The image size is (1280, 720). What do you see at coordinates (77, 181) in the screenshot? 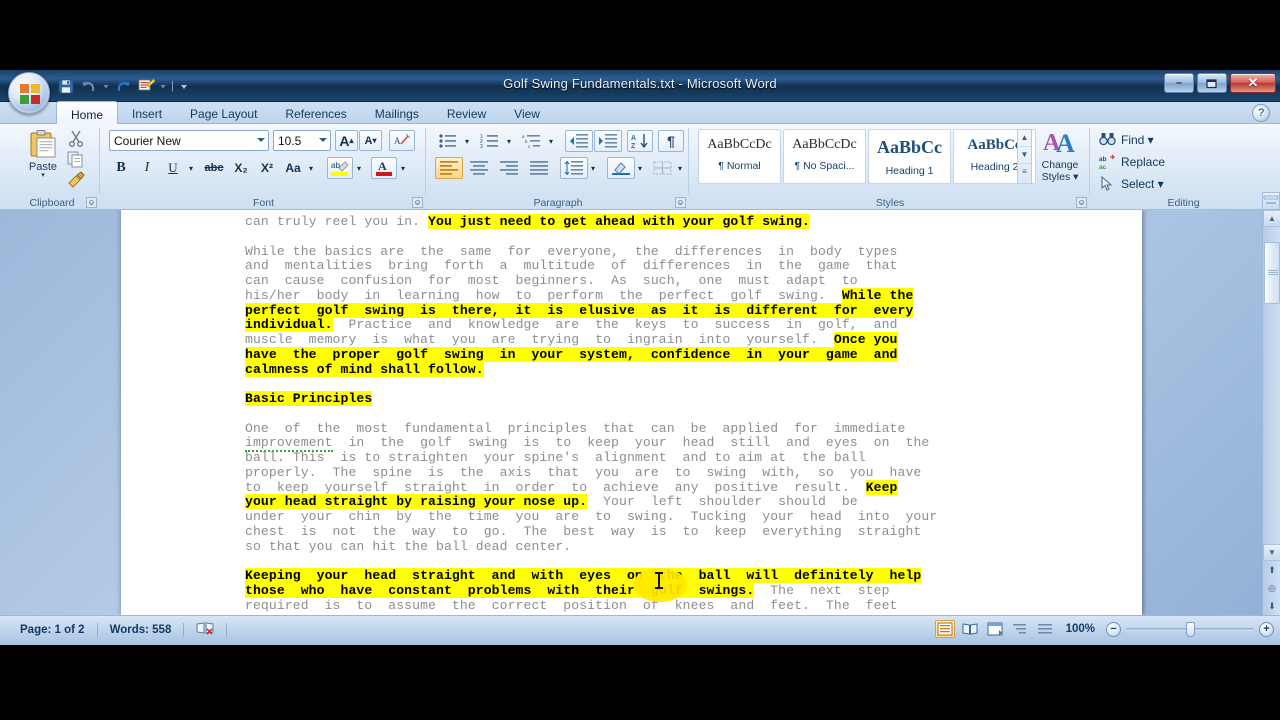
I see `format-painter-button` at bounding box center [77, 181].